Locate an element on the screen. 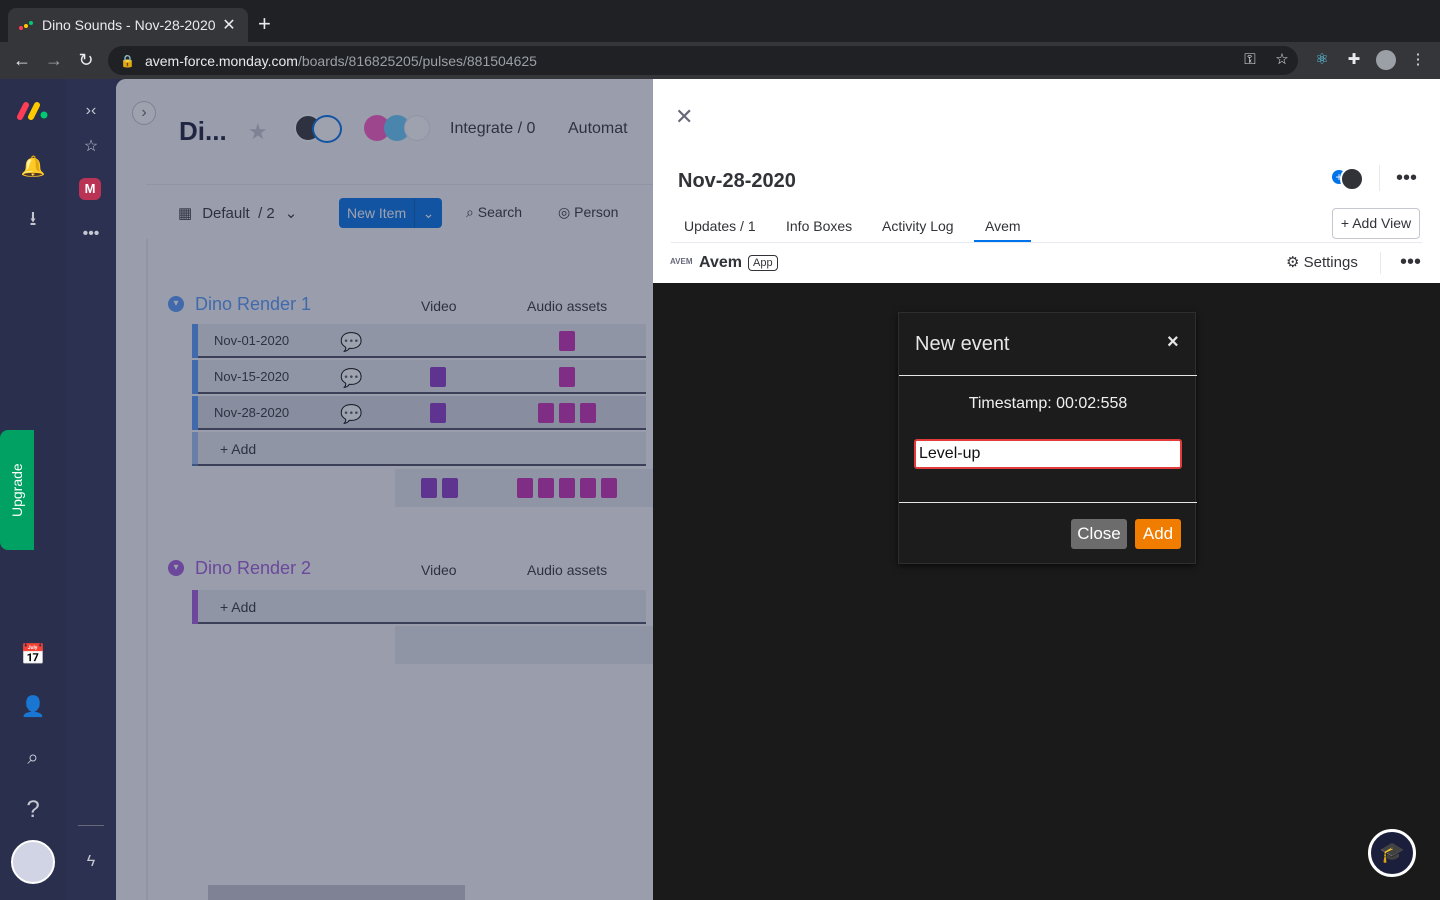 This screenshot has height=900, width=1440. tab-updates: Updates / 1 is located at coordinates (720, 226).